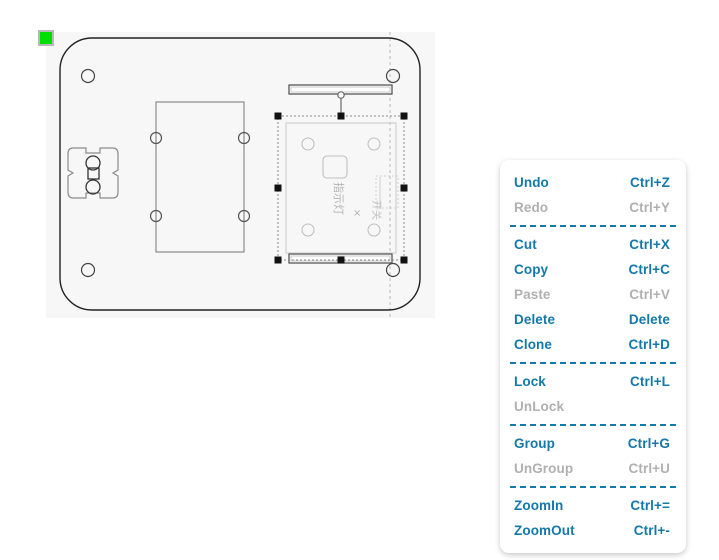  I want to click on button-cutout, so click(335, 167).